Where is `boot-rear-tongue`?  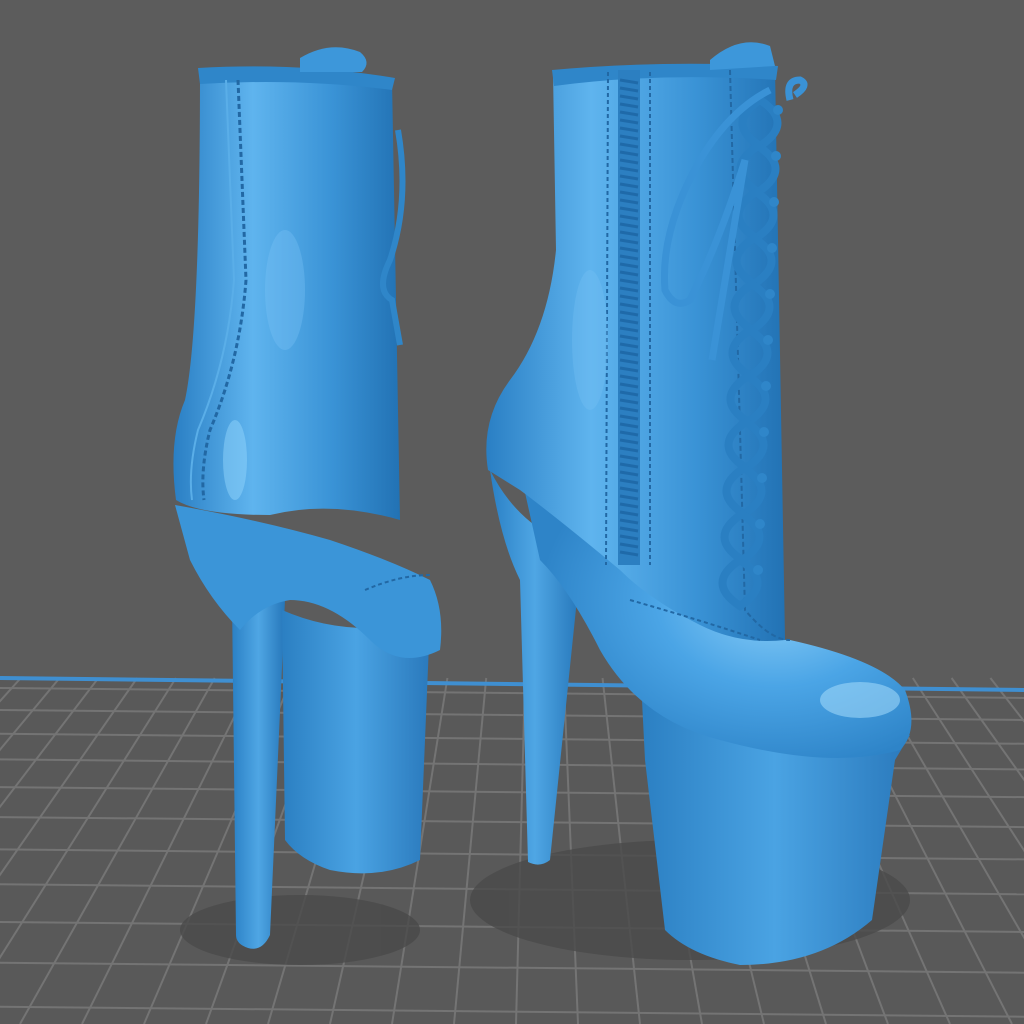
boot-rear-tongue is located at coordinates (333, 59).